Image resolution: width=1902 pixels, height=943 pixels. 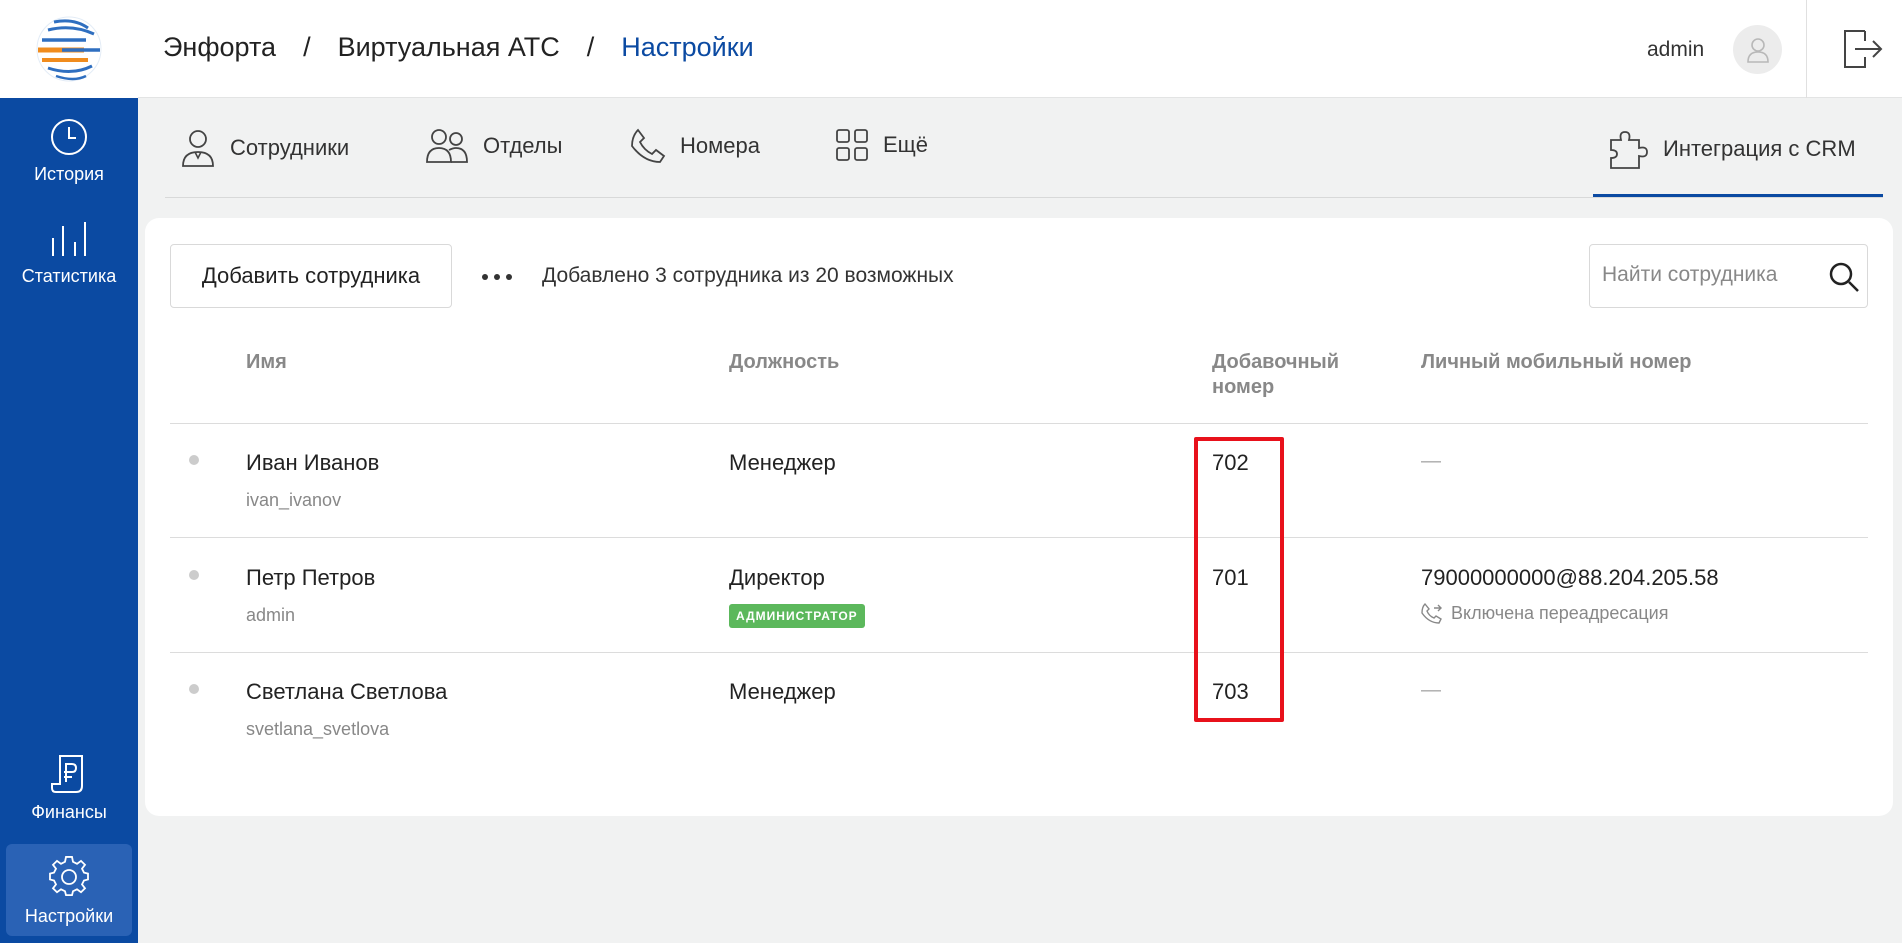 I want to click on tab-label: Ещё, so click(x=906, y=144).